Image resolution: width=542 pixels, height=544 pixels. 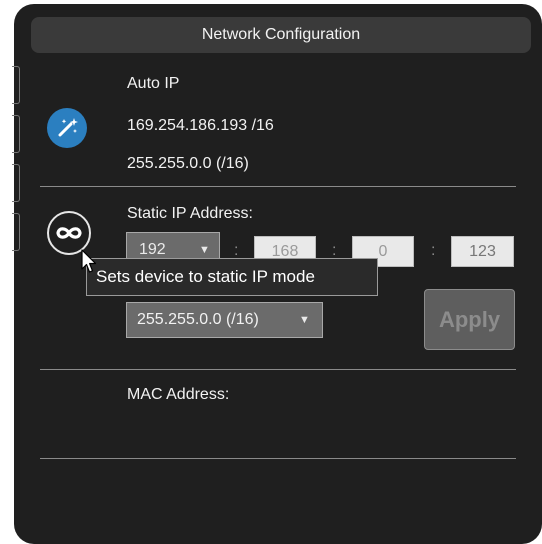 I want to click on apply-button-label: Apply, so click(x=469, y=319).